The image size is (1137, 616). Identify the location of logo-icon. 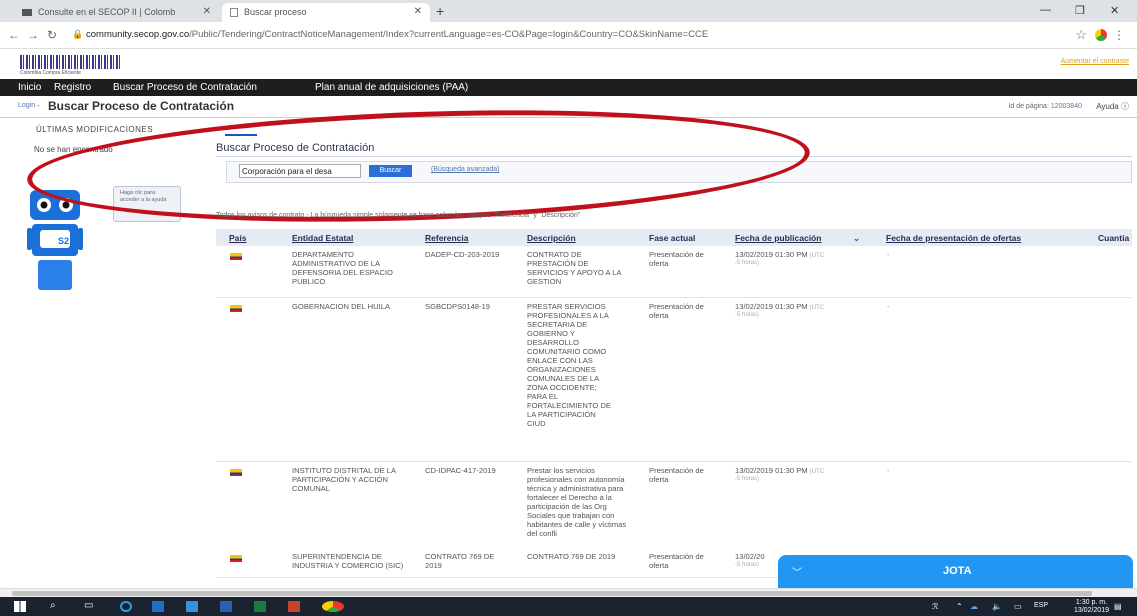
(70, 62).